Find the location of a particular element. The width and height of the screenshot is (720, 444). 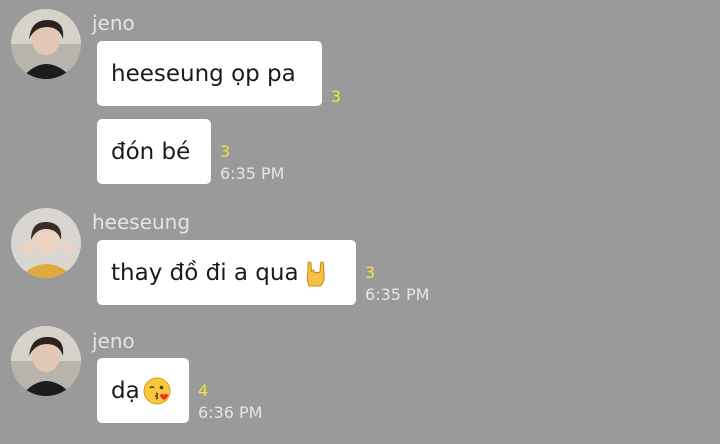

message-bubble: thay đồ đi a qua is located at coordinates (226, 272).